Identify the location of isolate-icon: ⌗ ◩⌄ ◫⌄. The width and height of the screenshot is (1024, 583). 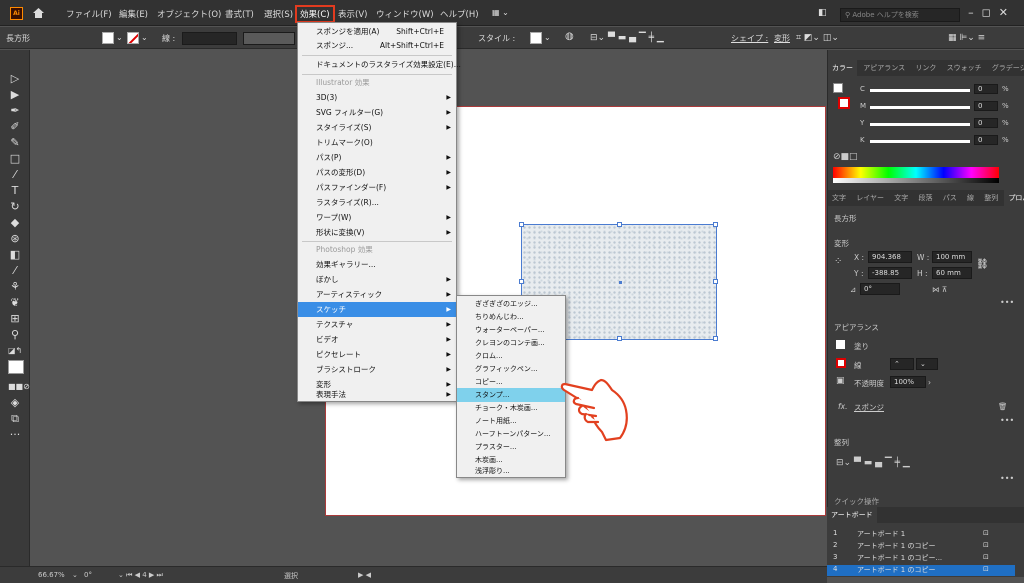
(817, 38).